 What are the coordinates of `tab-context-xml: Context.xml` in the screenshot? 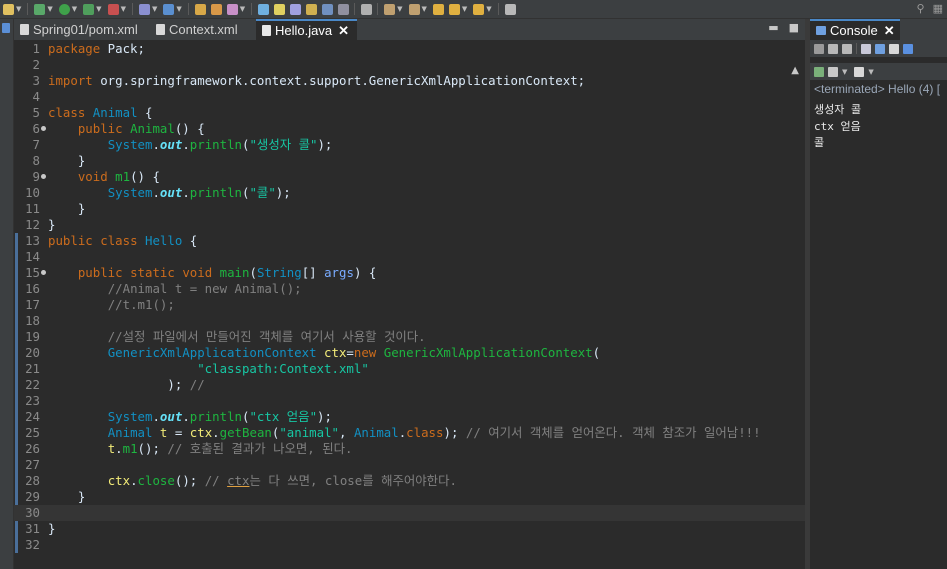 It's located at (198, 29).